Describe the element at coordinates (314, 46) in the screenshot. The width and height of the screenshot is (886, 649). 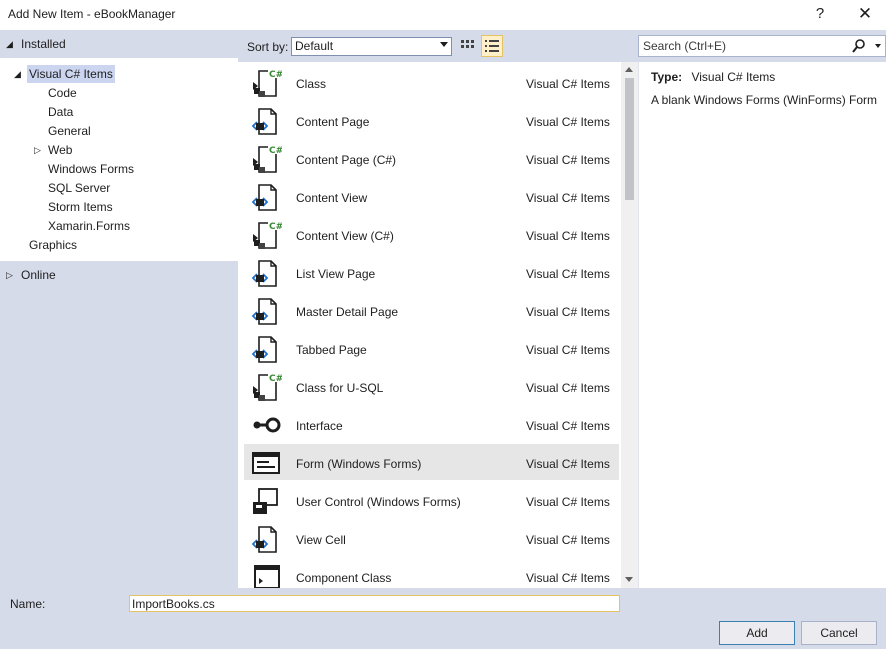
I see `sort-by-value: Default` at that location.